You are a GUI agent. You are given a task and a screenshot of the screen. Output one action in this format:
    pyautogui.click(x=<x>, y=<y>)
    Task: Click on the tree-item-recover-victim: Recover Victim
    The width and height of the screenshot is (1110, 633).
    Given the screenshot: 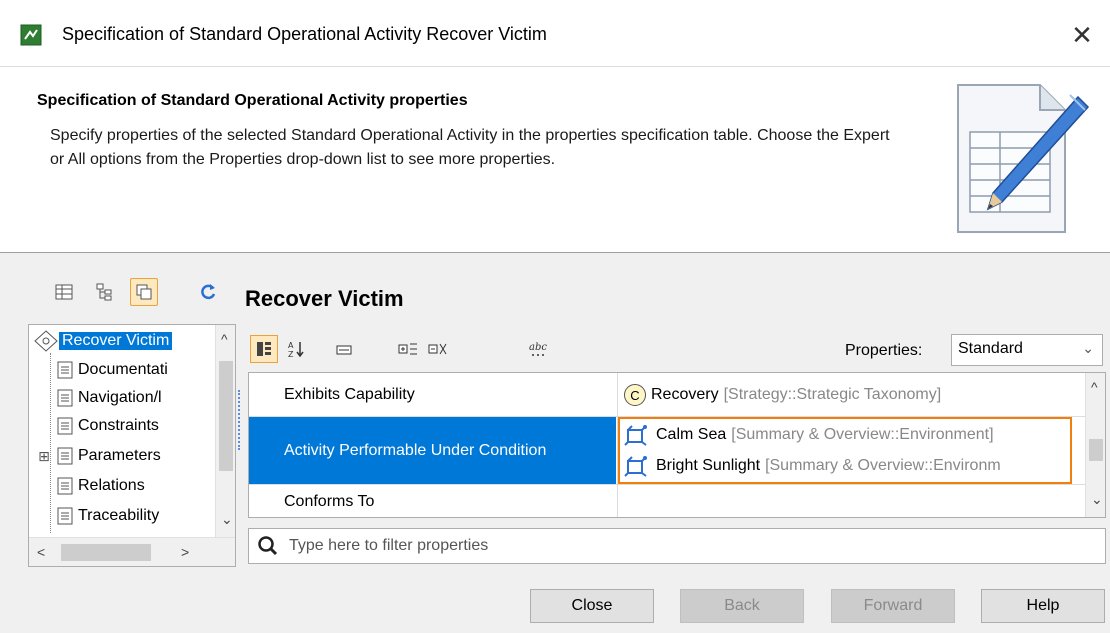 What is the action you would take?
    pyautogui.click(x=103, y=341)
    